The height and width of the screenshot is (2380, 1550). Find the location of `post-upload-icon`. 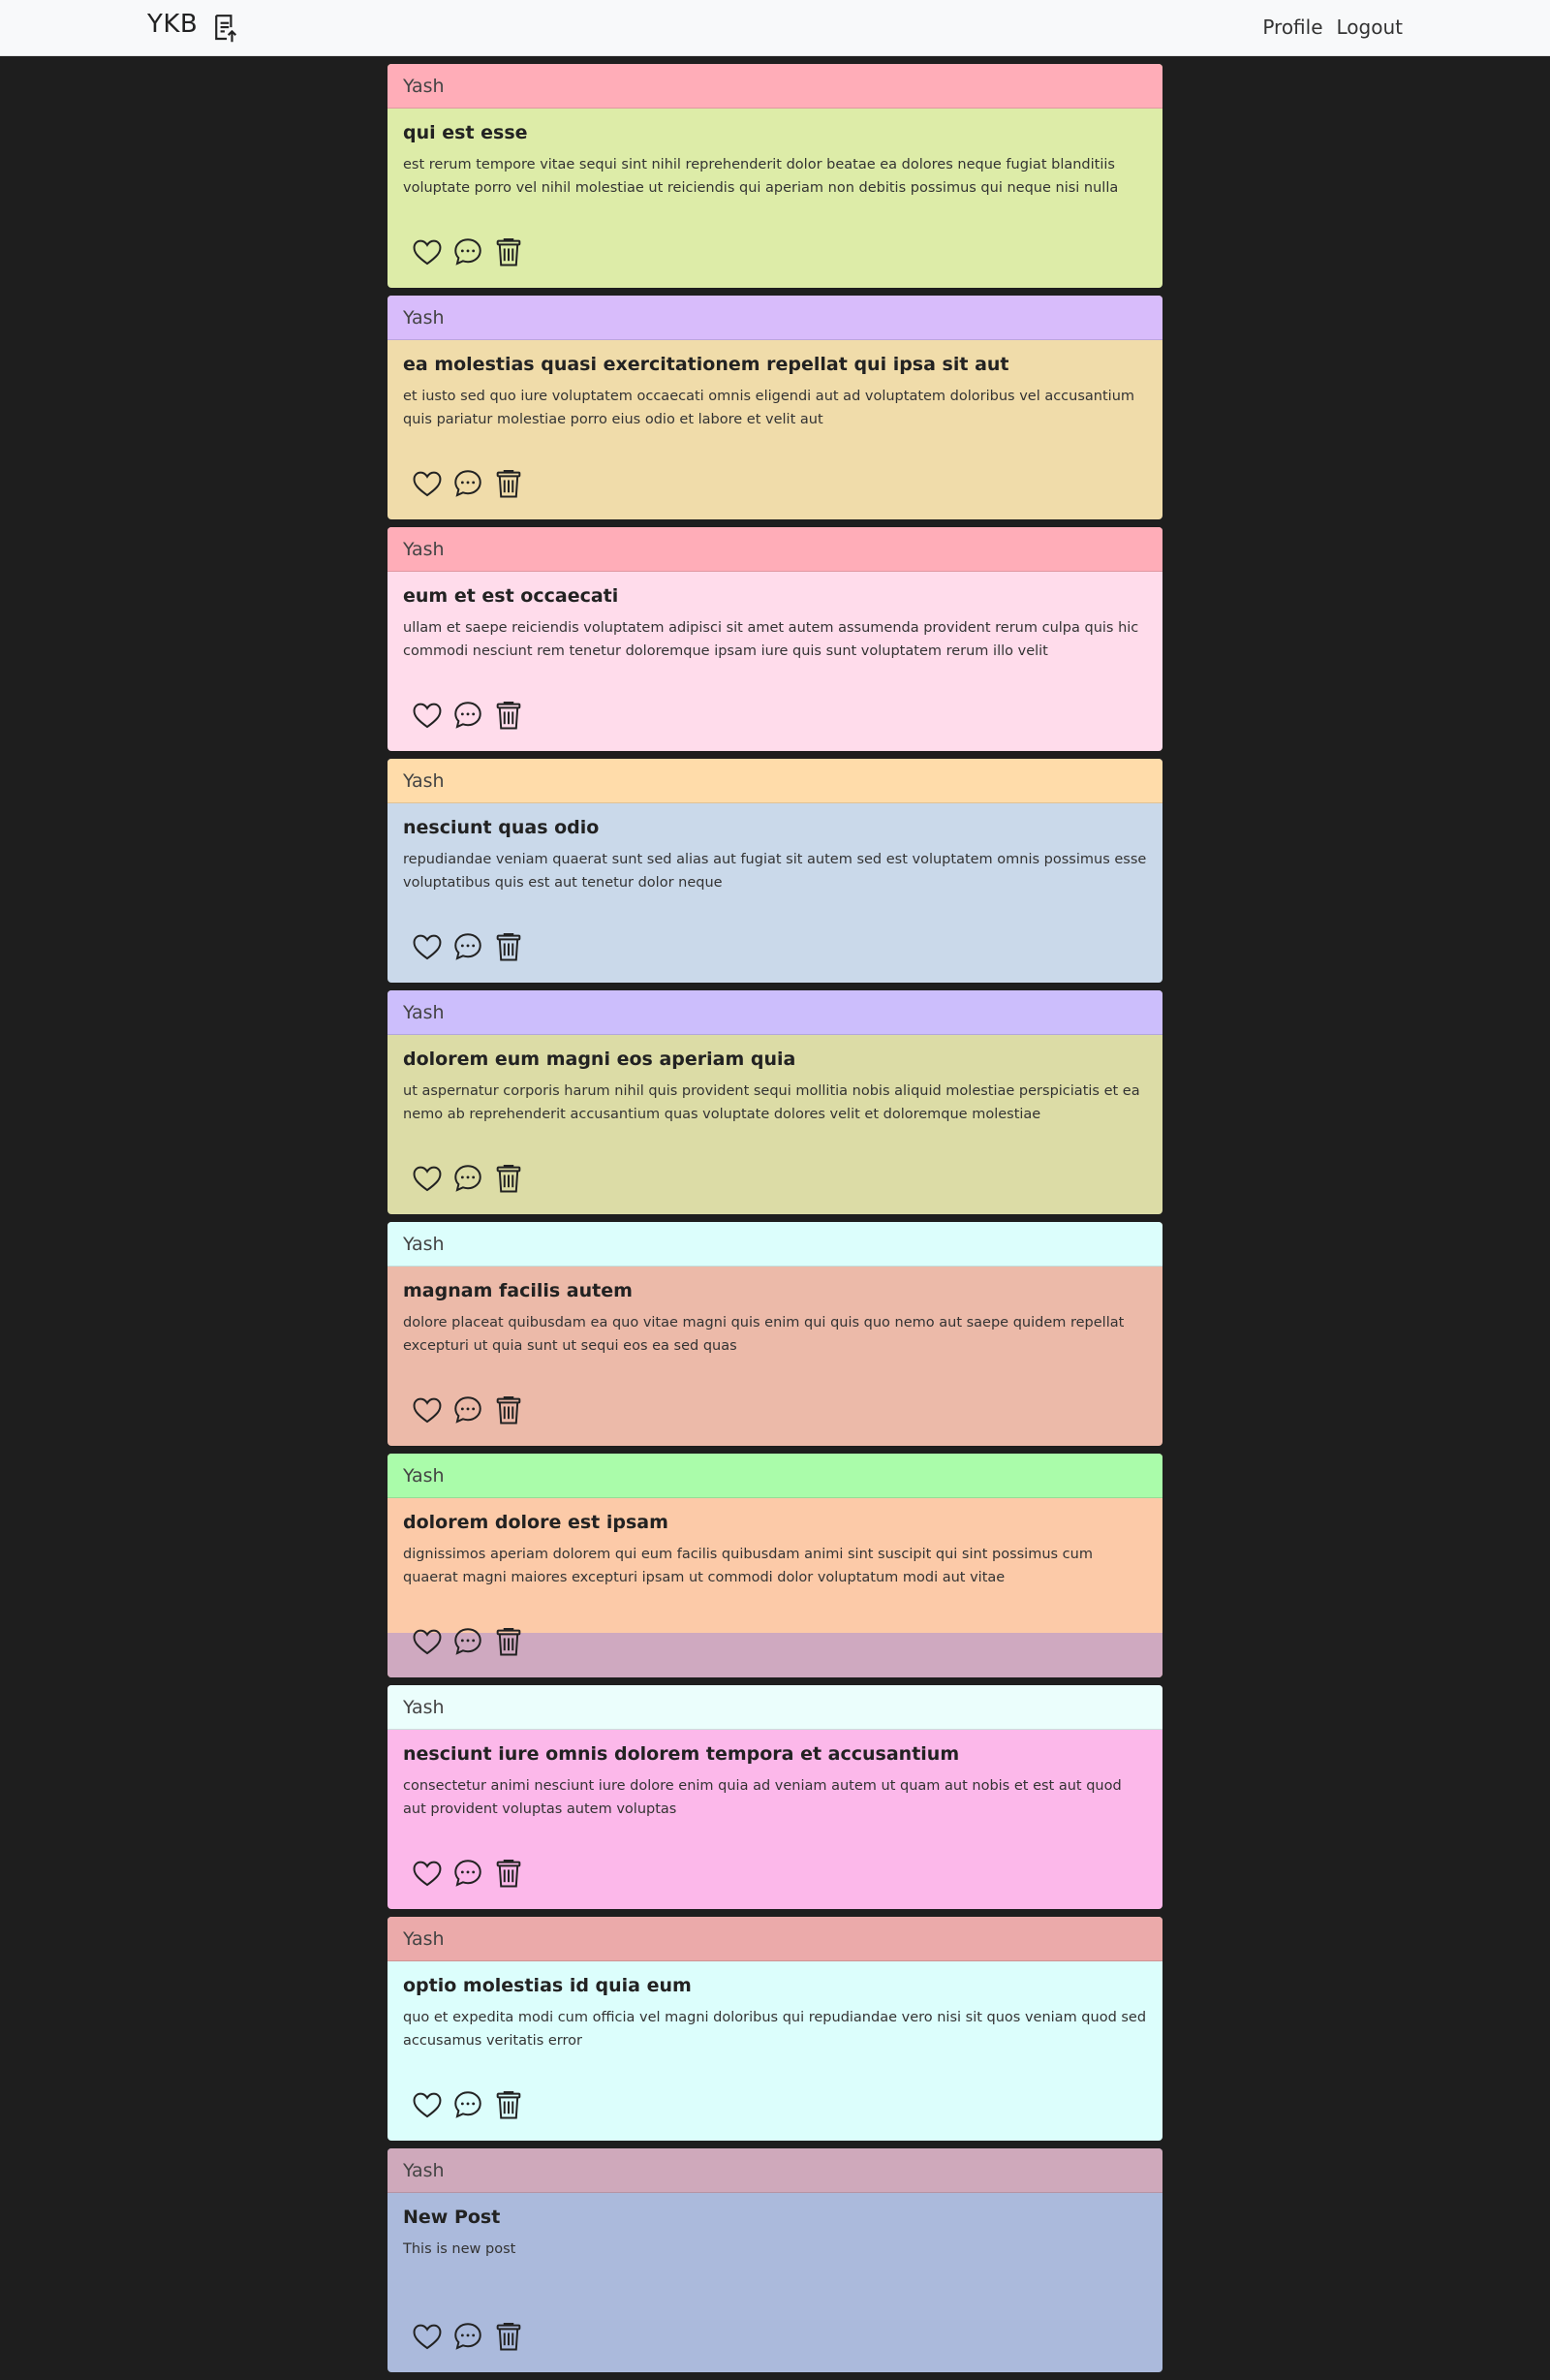

post-upload-icon is located at coordinates (225, 28).